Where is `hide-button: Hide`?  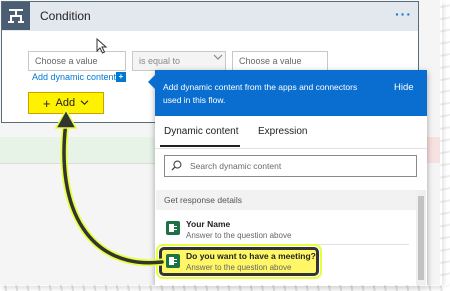
hide-button: Hide is located at coordinates (404, 87).